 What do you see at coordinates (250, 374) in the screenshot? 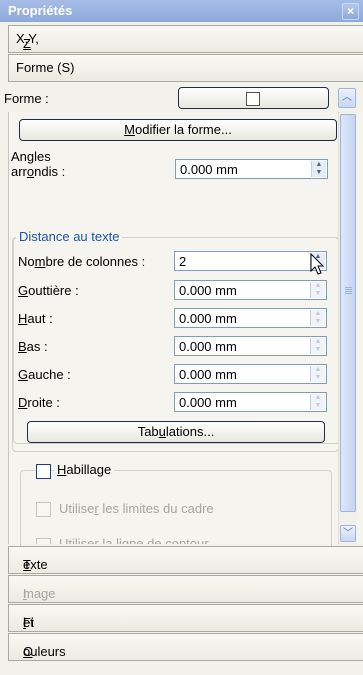
I see `left-spinner: 0.000 mm ▲ ▼` at bounding box center [250, 374].